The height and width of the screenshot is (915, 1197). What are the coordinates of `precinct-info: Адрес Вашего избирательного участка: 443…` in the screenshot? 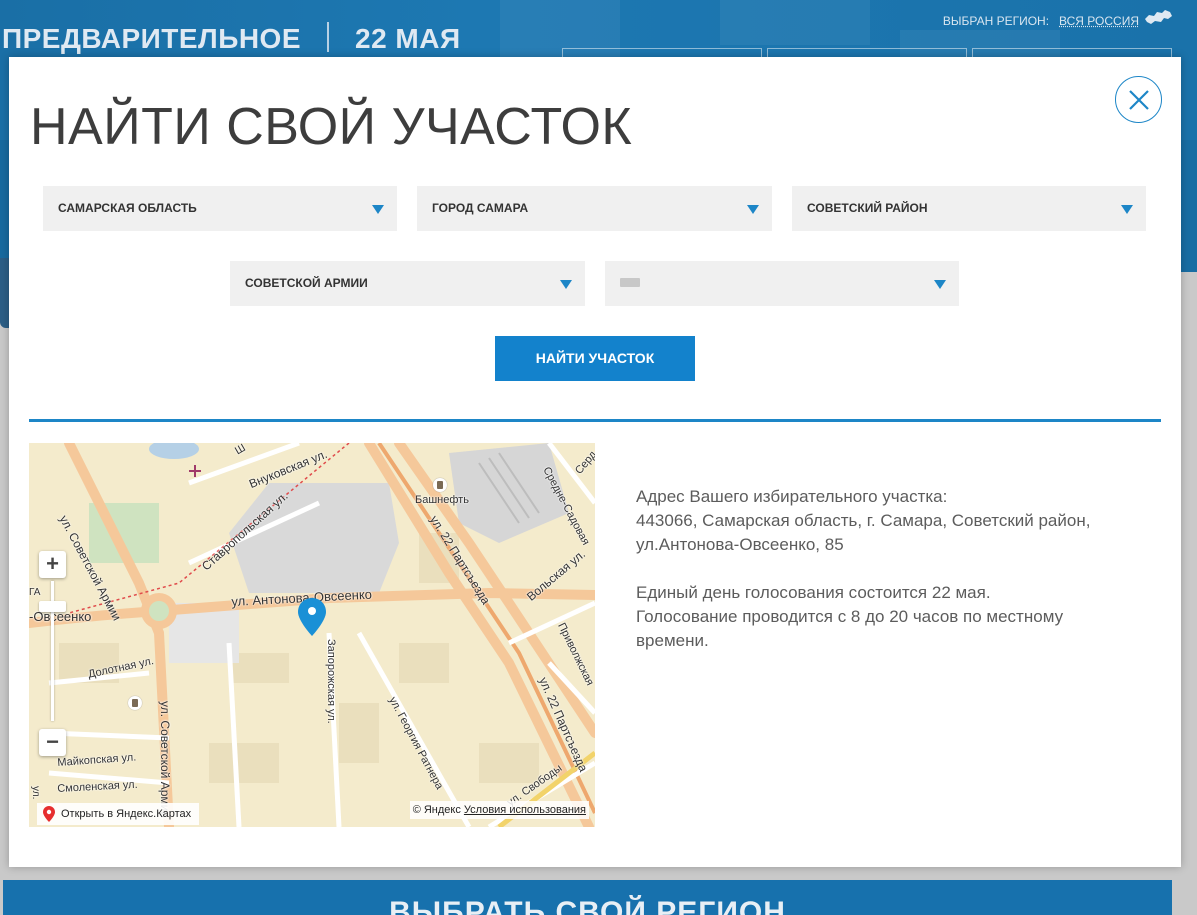 It's located at (871, 569).